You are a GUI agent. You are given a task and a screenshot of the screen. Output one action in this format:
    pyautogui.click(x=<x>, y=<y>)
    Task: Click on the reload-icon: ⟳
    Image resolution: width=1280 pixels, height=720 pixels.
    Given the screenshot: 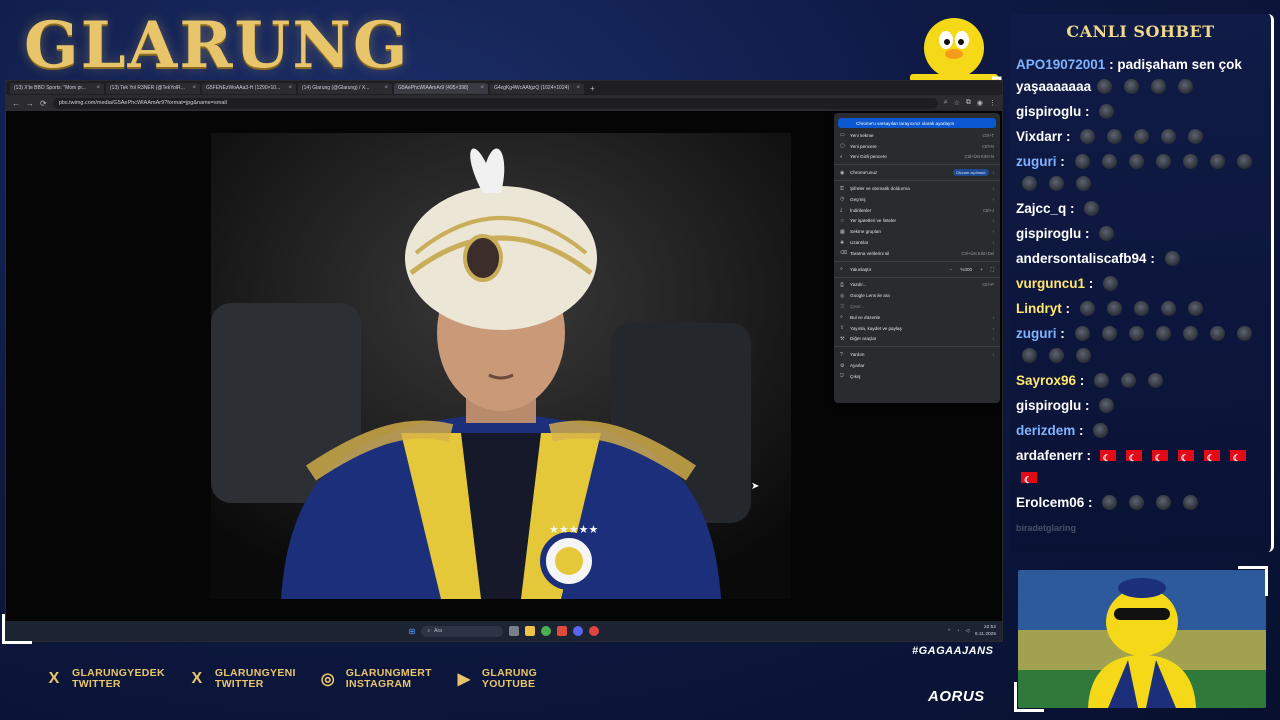 What is the action you would take?
    pyautogui.click(x=43, y=103)
    